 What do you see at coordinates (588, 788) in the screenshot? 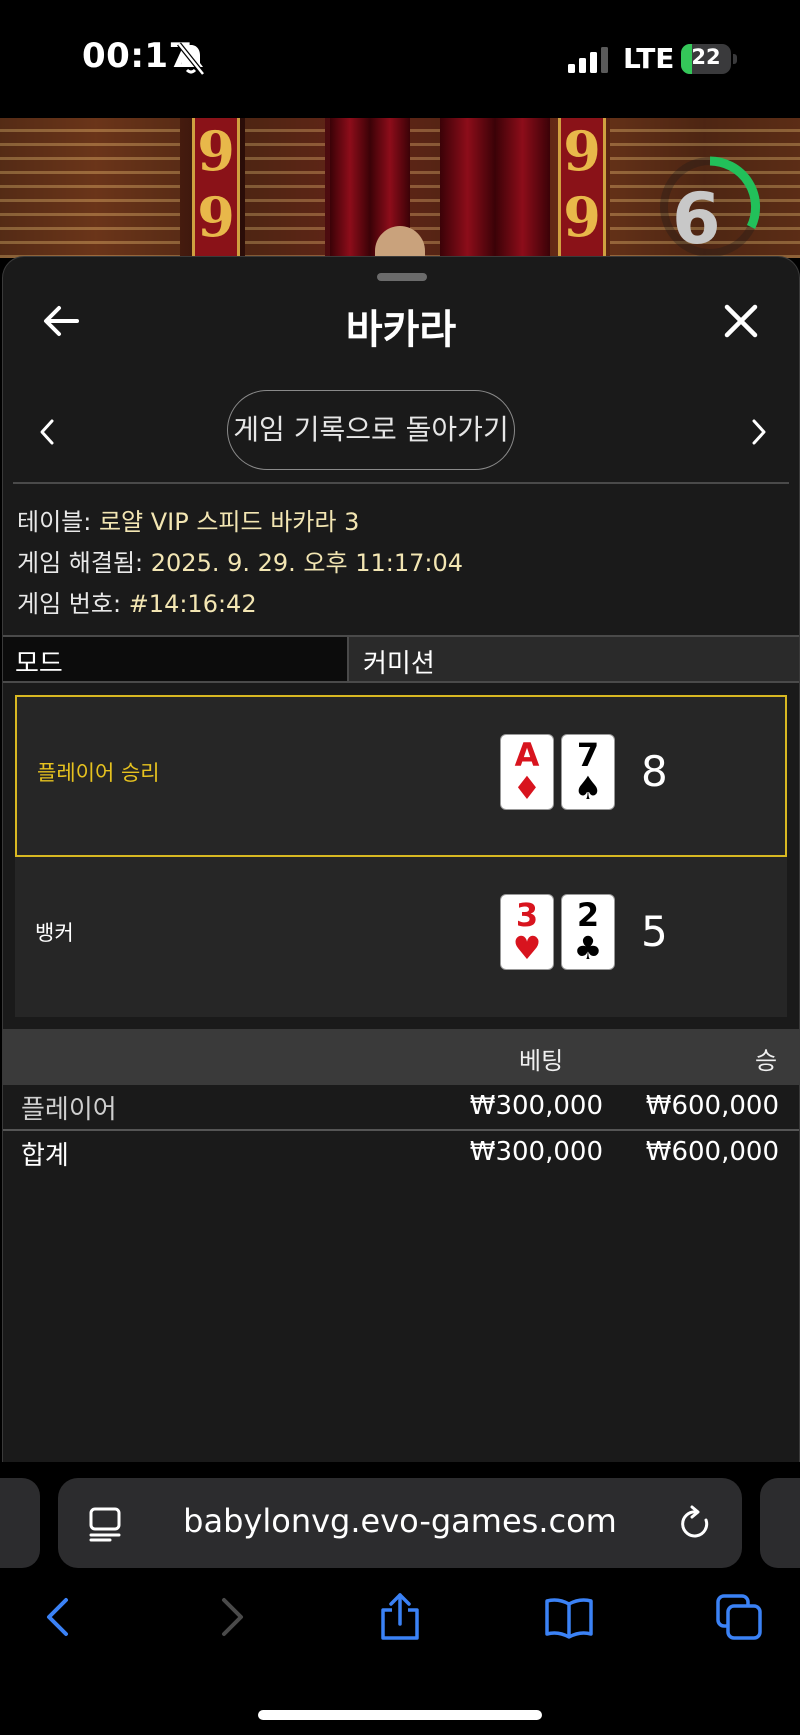
I see `card-suit-spade-icon: ♠` at bounding box center [588, 788].